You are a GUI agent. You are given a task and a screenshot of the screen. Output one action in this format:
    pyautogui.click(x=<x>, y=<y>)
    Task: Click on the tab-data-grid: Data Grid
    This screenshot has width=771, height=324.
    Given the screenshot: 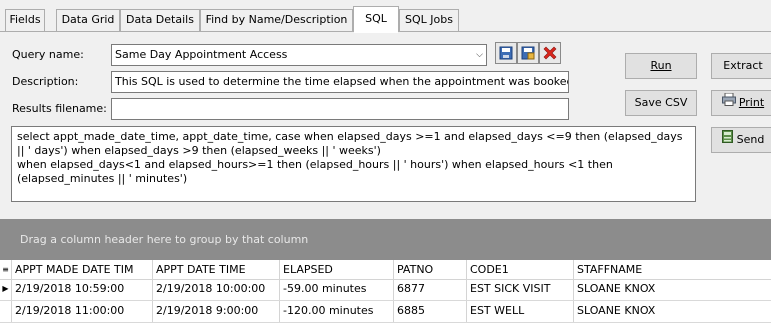 What is the action you would take?
    pyautogui.click(x=88, y=20)
    